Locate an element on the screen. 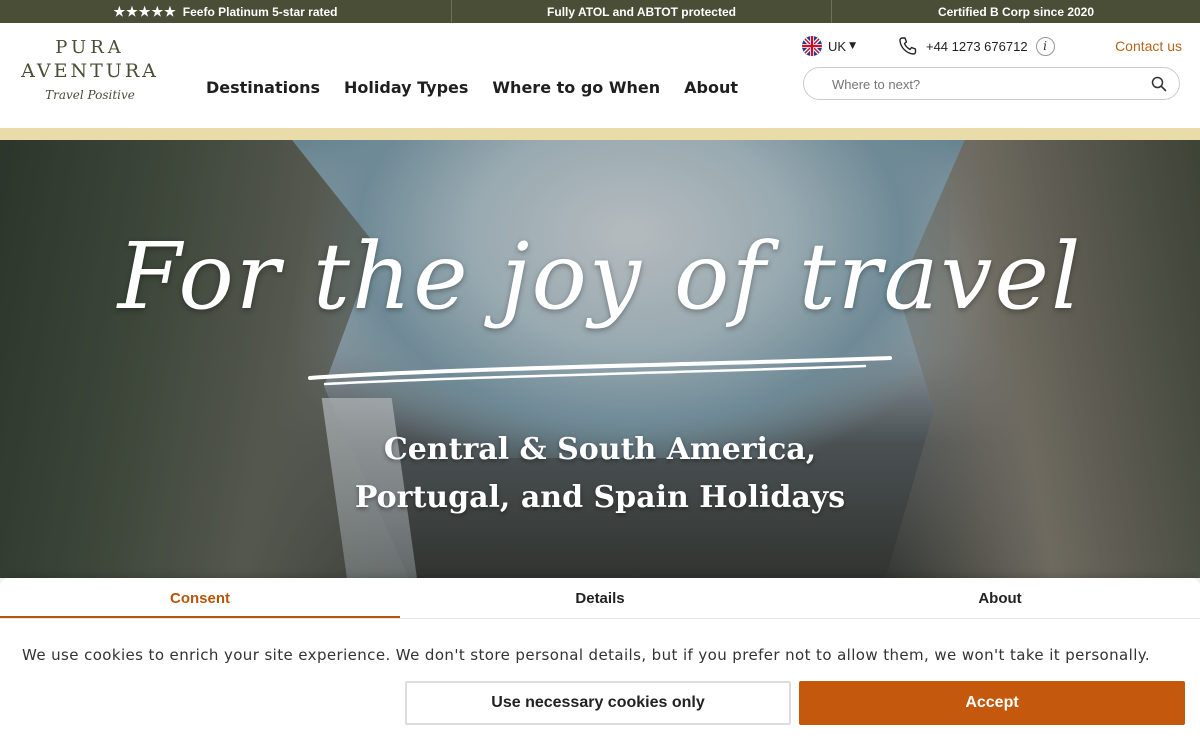 The width and height of the screenshot is (1200, 740). star-rating-icon: ★★★★★ is located at coordinates (145, 11).